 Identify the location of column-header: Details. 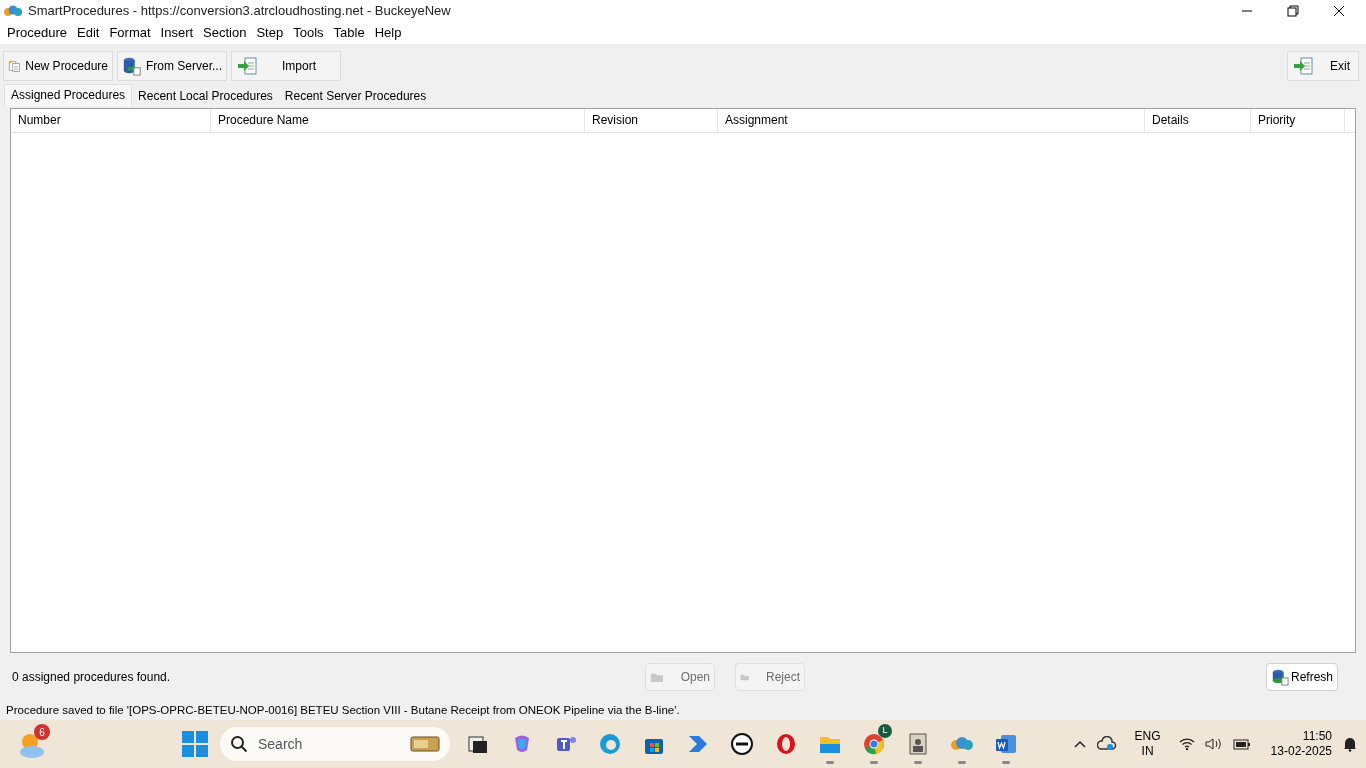
(1198, 120).